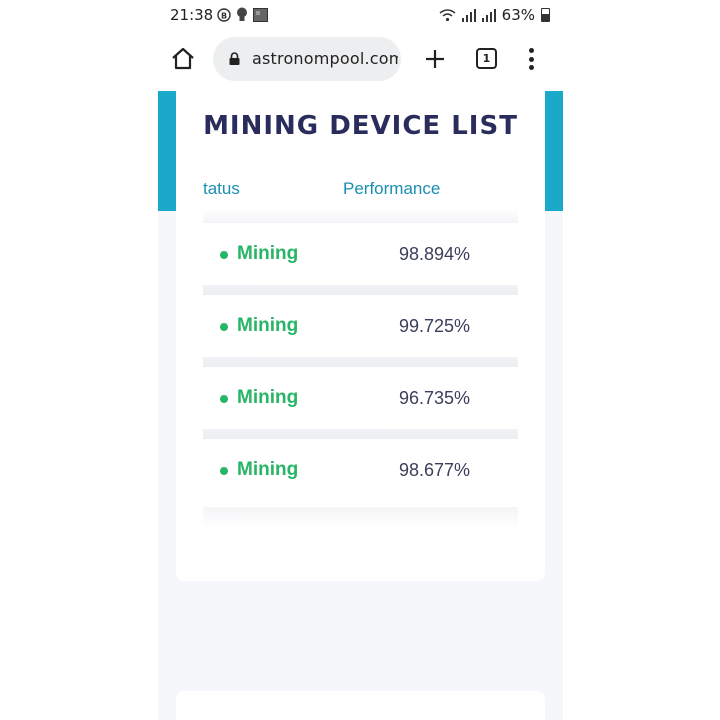  Describe the element at coordinates (360, 216) in the screenshot. I see `header-divider` at that location.